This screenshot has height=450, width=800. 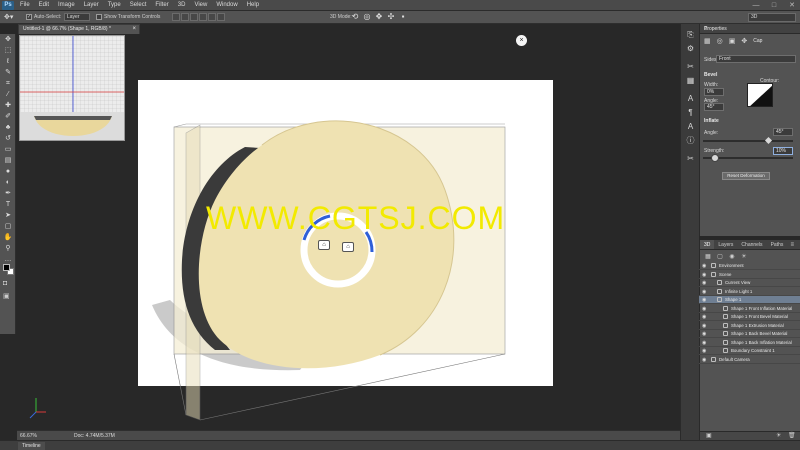 I want to click on inflate-angle-field: 45°, so click(x=783, y=132).